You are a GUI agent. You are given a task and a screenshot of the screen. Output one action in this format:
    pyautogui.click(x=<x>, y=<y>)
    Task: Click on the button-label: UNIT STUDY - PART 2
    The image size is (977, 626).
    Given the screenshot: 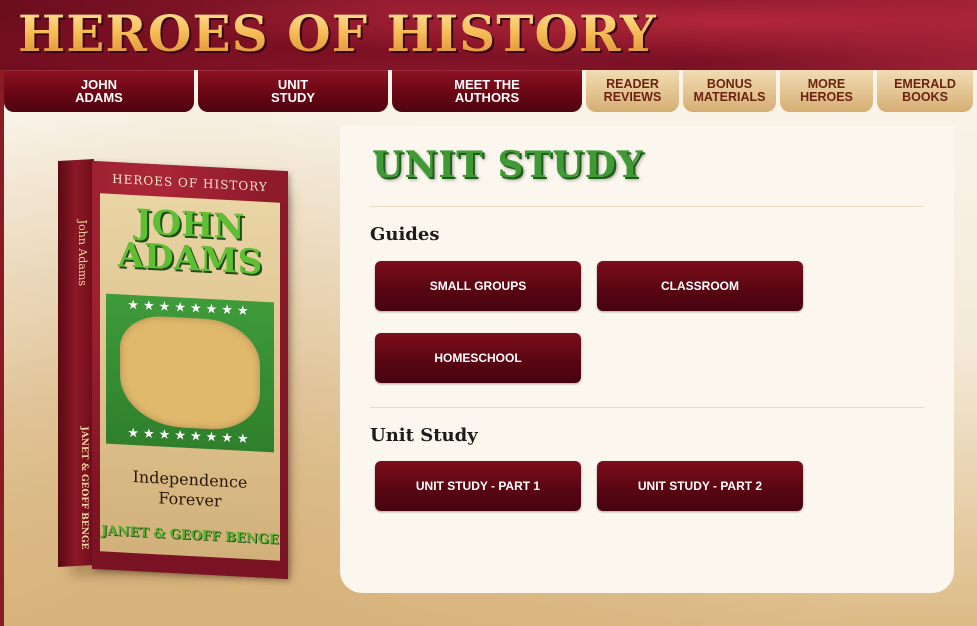 What is the action you would take?
    pyautogui.click(x=700, y=486)
    